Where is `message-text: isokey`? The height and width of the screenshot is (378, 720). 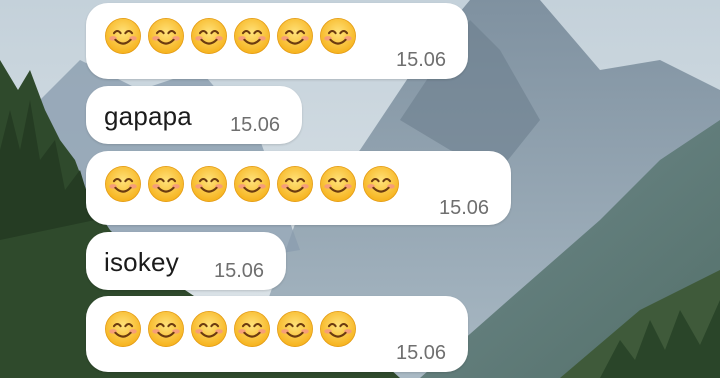 message-text: isokey is located at coordinates (141, 262).